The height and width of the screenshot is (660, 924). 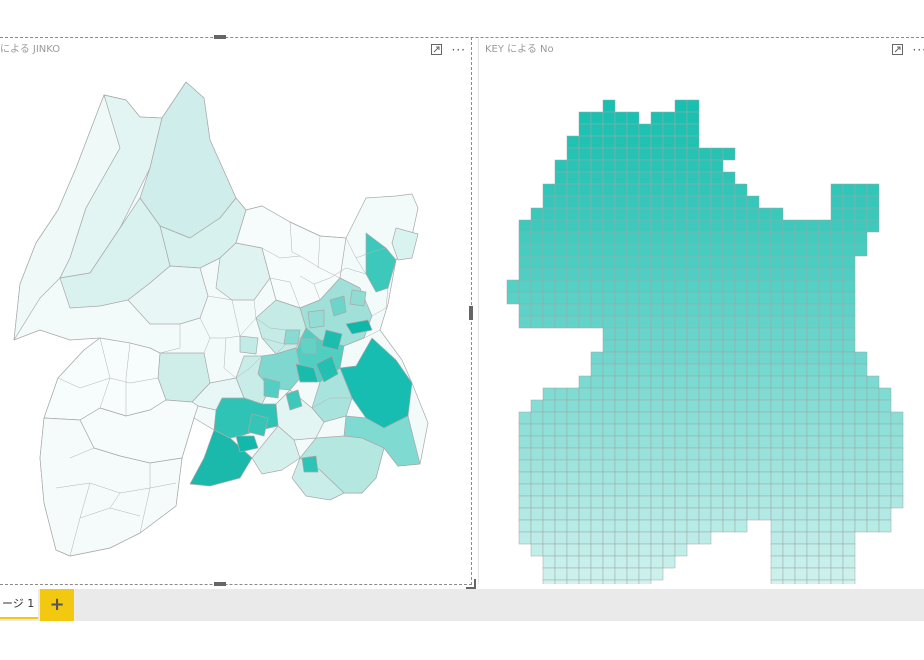 I want to click on add-page-button: +, so click(x=57, y=605).